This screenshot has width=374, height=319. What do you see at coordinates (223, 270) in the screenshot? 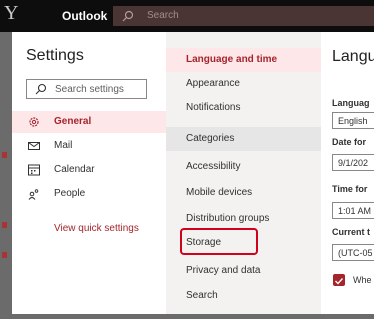
I see `submenu-item-label: Privacy and data` at bounding box center [223, 270].